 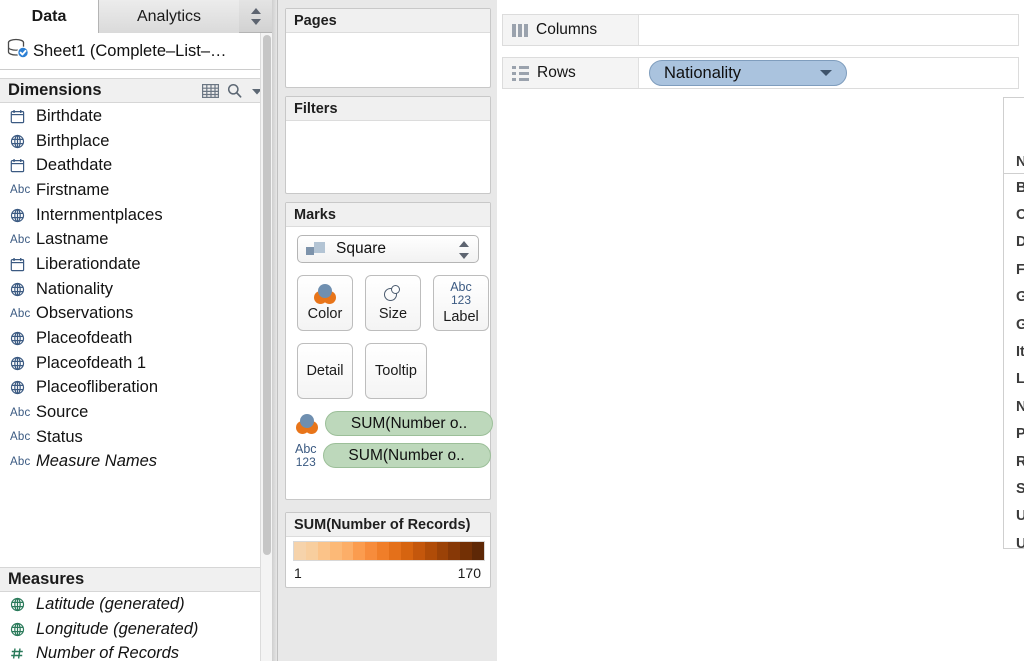 I want to click on dimension-item-birthdate: Birthdate, so click(x=136, y=116).